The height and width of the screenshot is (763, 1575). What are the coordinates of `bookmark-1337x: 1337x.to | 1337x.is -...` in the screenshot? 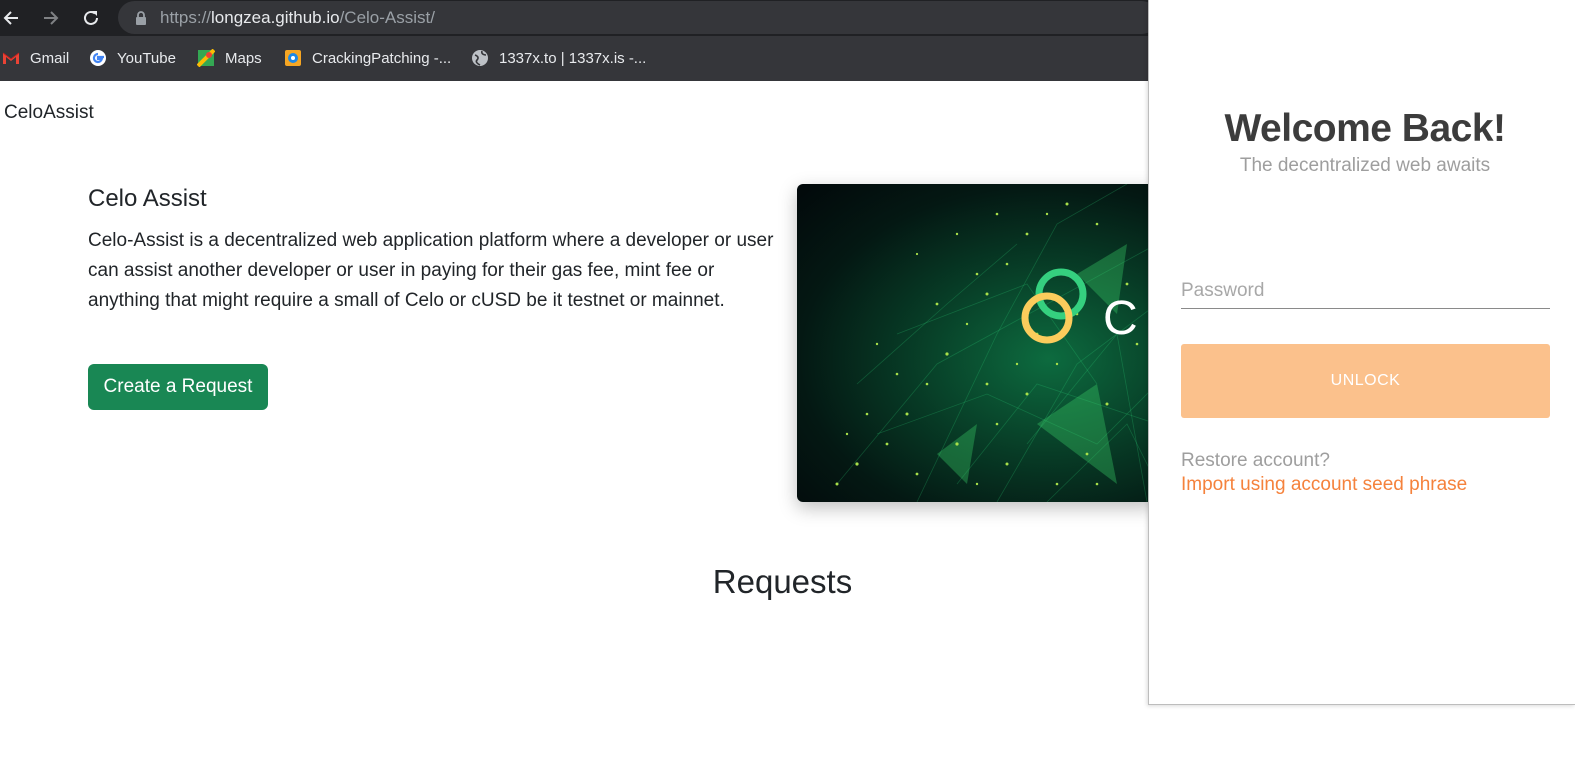 It's located at (558, 58).